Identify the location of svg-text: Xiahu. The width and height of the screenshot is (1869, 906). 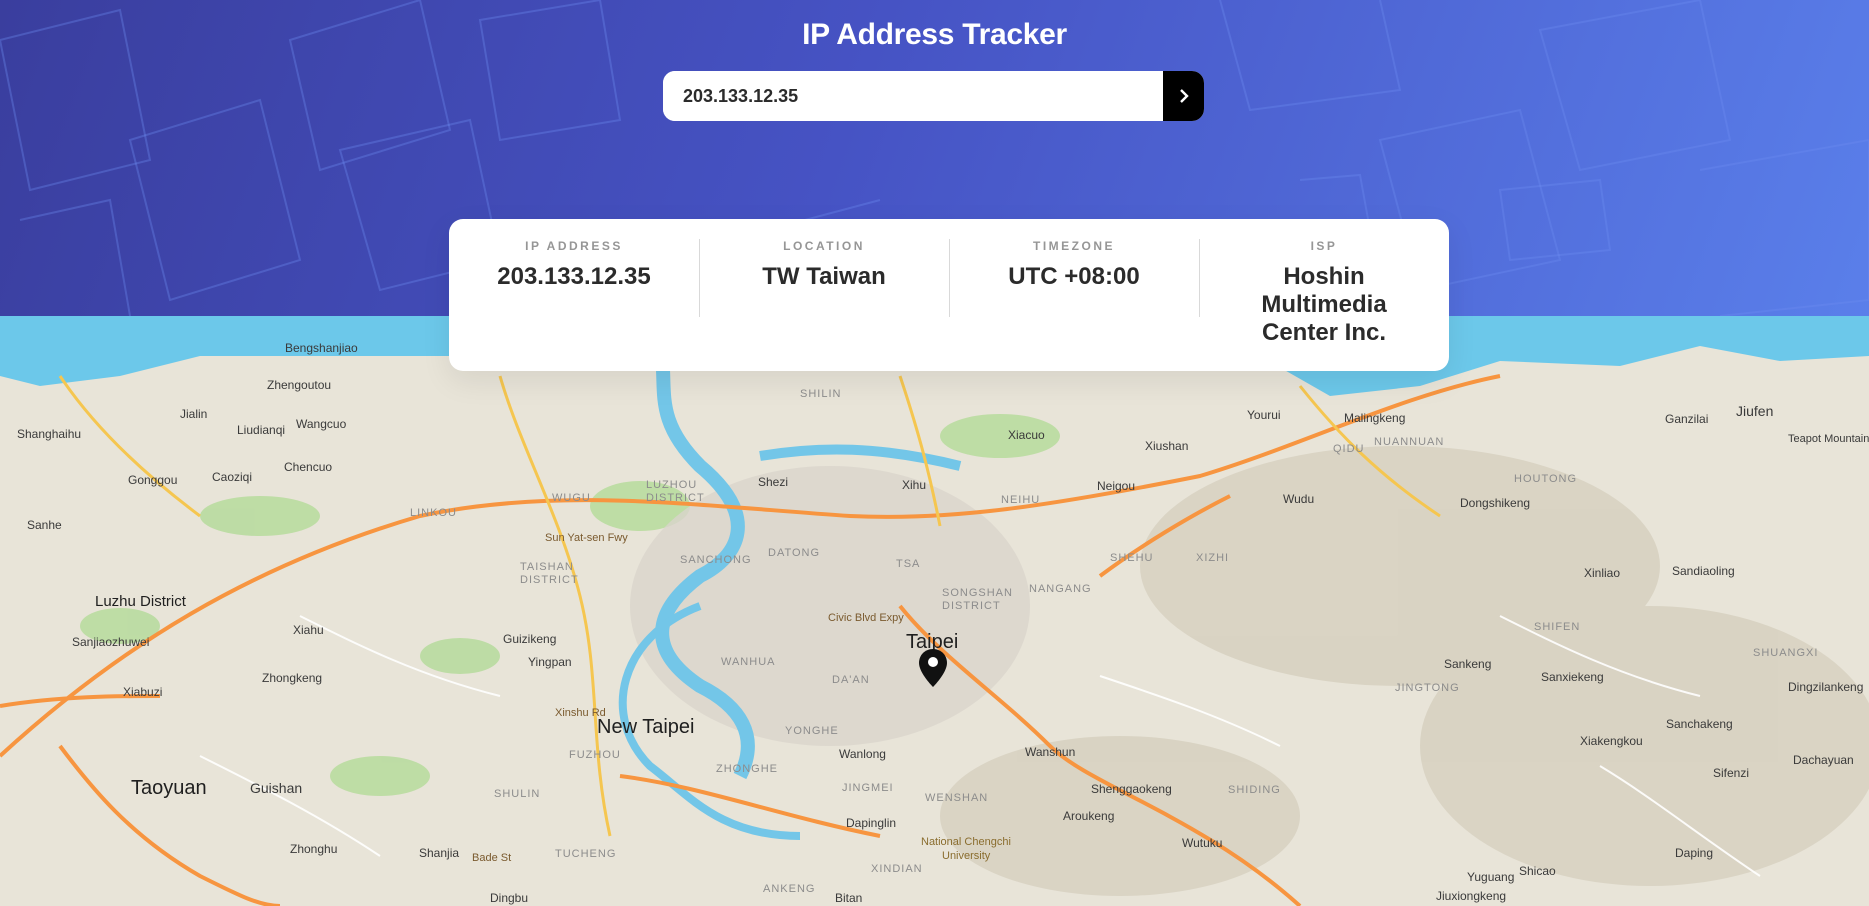
(308, 630).